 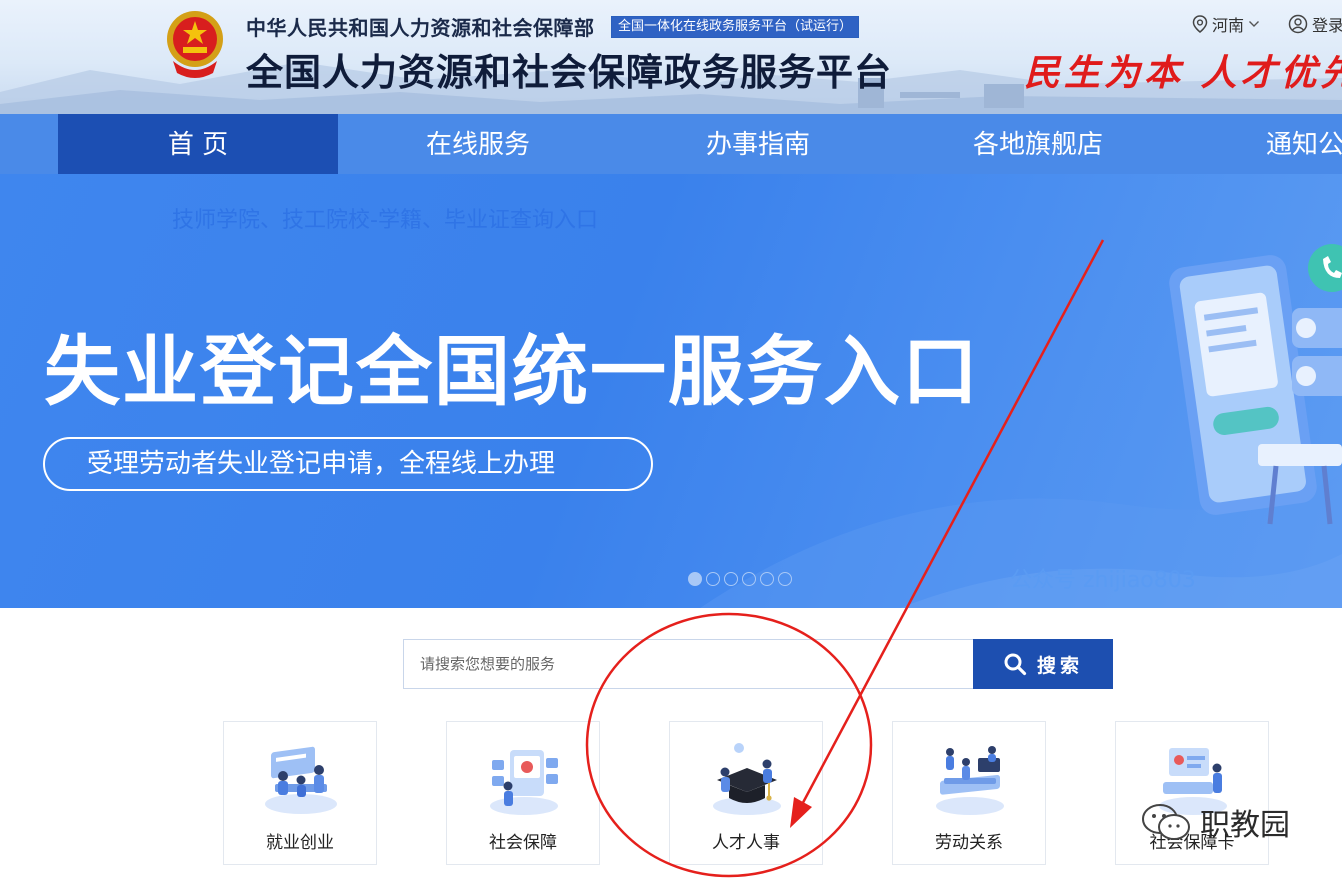 I want to click on wechat-icon, so click(x=1166, y=822).